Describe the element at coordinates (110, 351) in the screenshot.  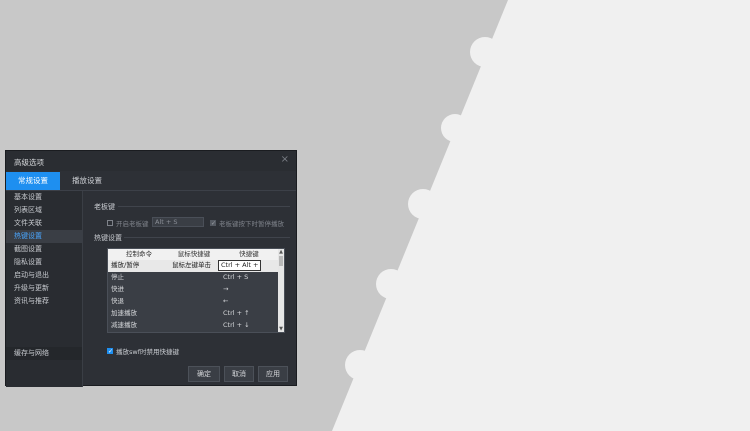
I see `disable-swf-hotkeys-checkbox: ✓` at that location.